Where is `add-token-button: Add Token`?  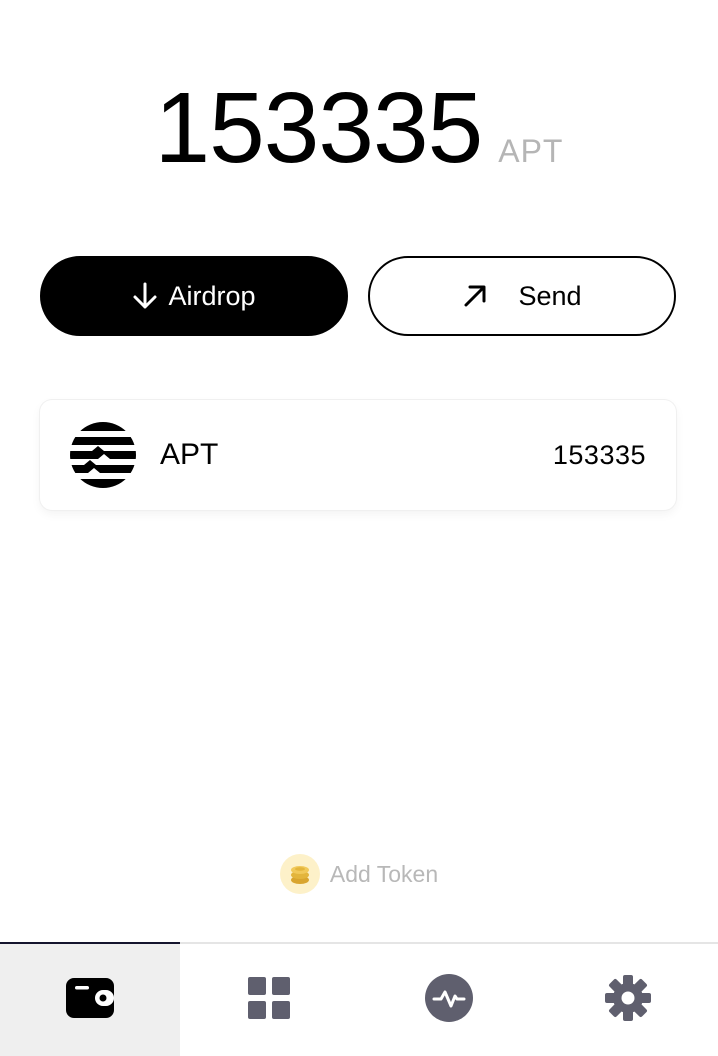 add-token-button: Add Token is located at coordinates (359, 874).